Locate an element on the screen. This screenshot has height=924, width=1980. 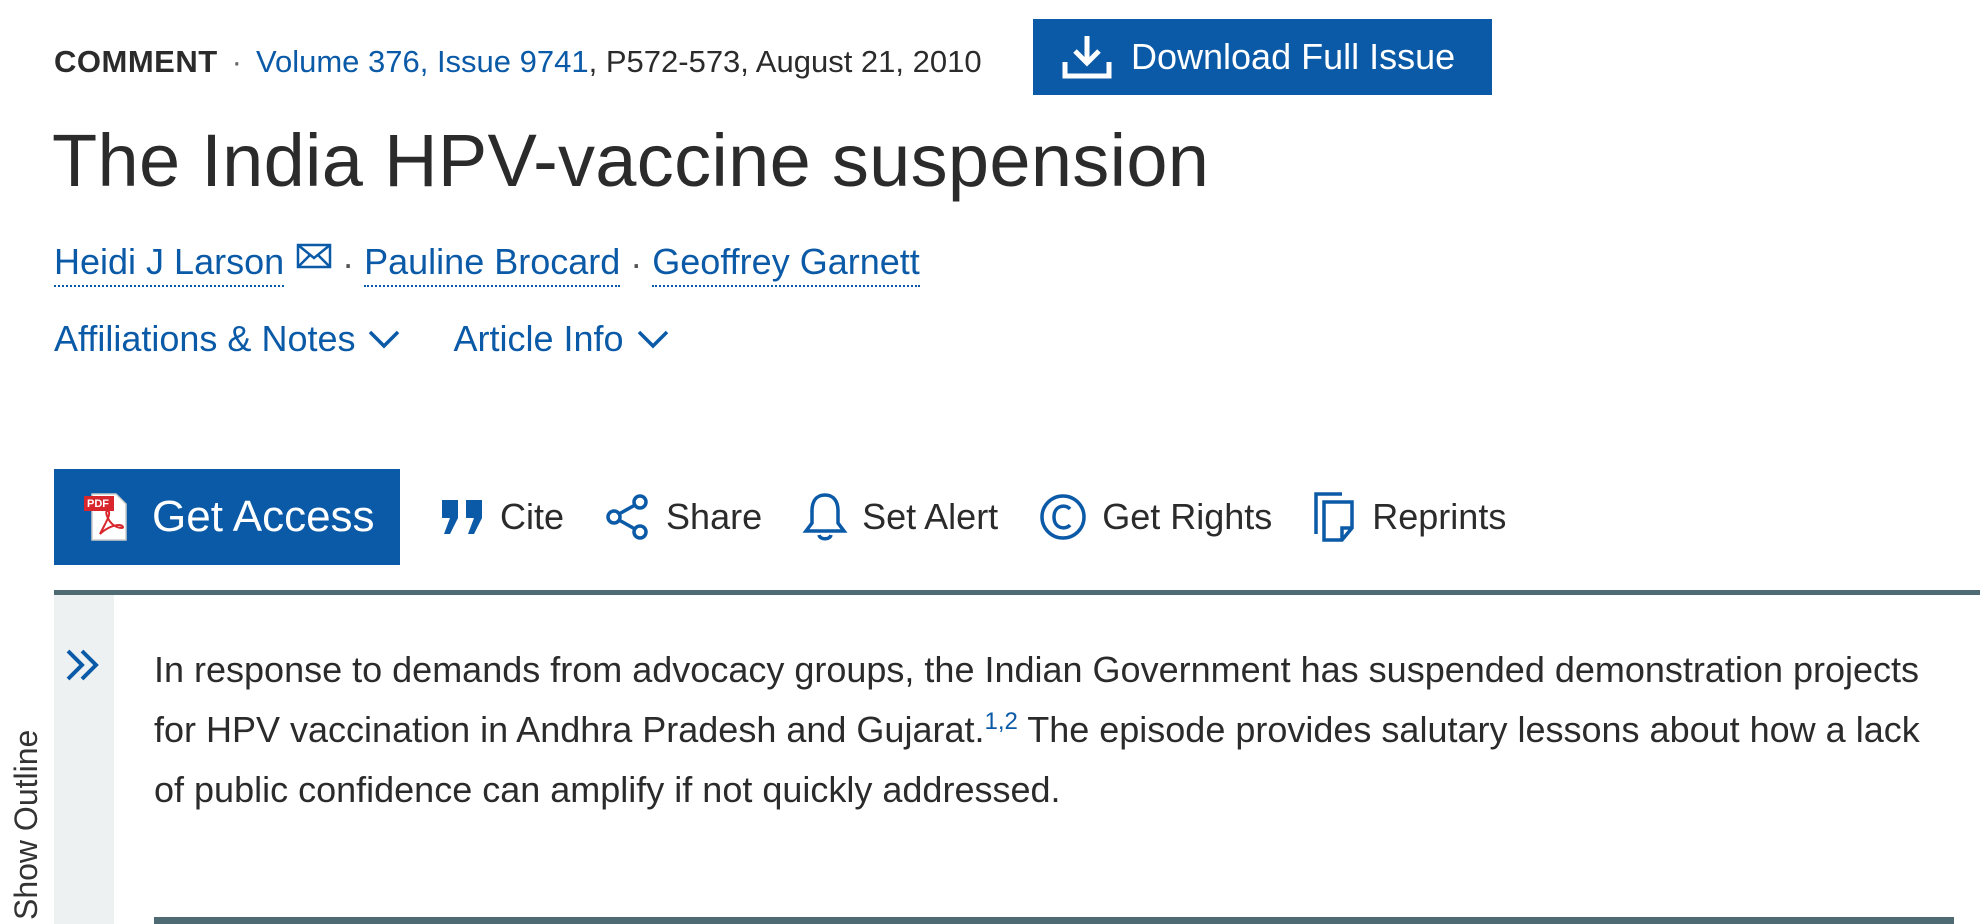
reprints-button: Reprints is located at coordinates (1409, 517).